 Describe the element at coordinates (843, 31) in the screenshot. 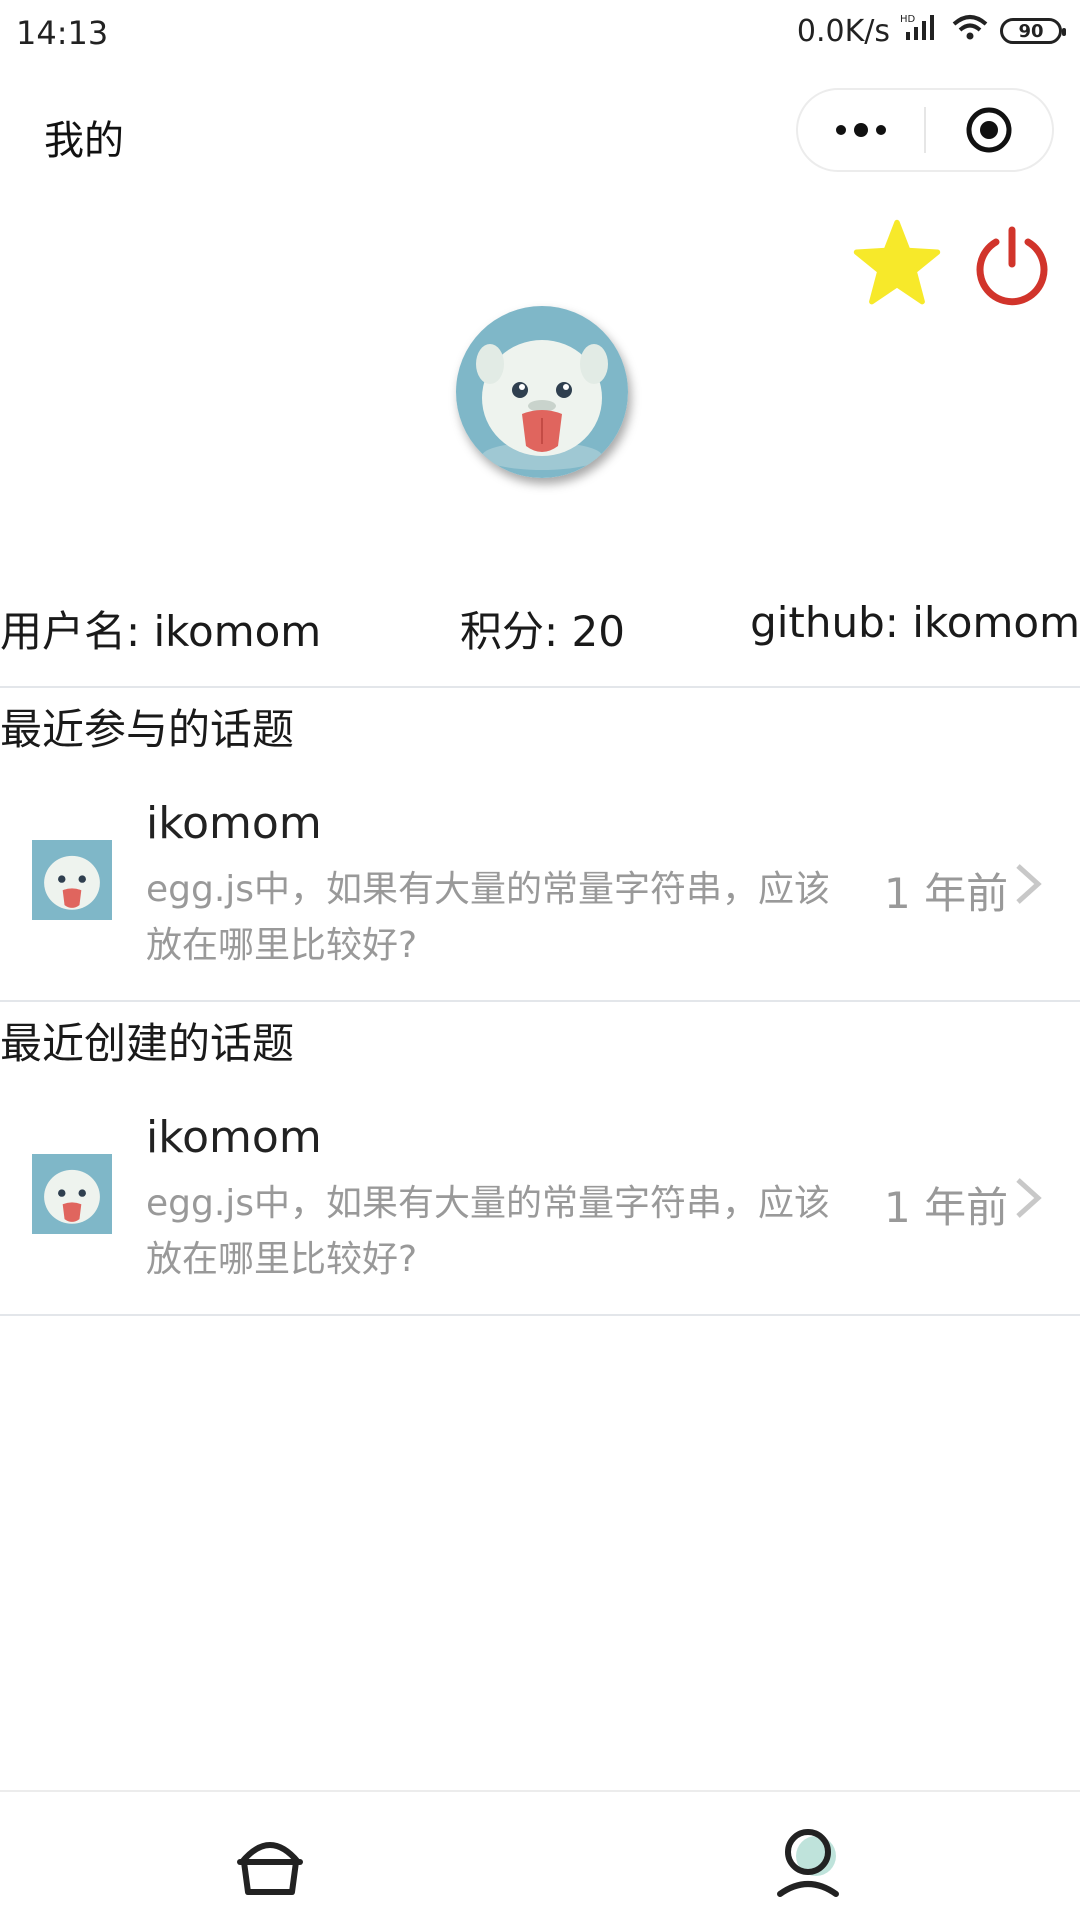

I see `net-speed: 0.0K/s` at that location.